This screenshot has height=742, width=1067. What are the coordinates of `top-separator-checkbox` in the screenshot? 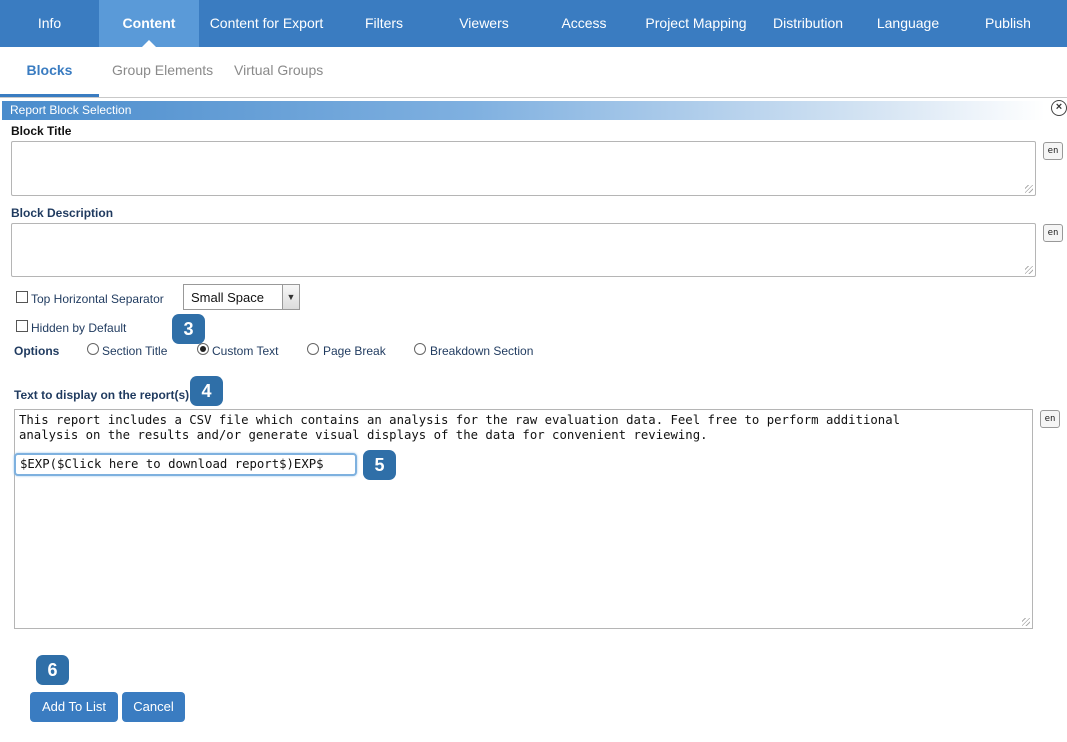 It's located at (22, 297).